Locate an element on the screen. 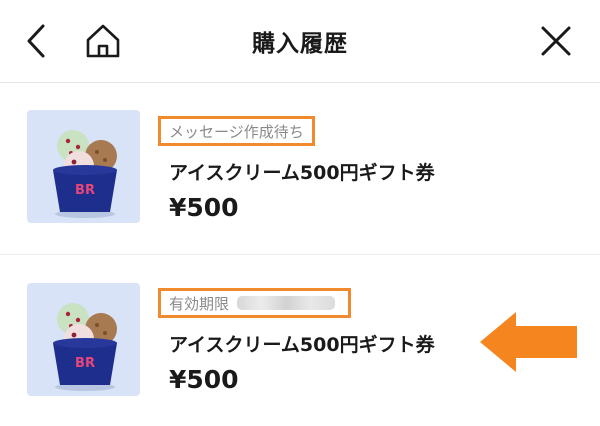 Image resolution: width=600 pixels, height=426 pixels. back-button is located at coordinates (36, 41).